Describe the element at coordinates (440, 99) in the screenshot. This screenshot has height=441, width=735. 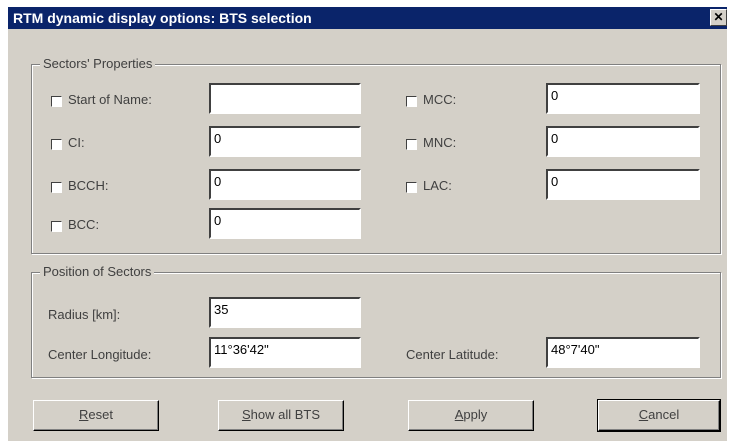
I see `mcc-label: MCC:` at that location.